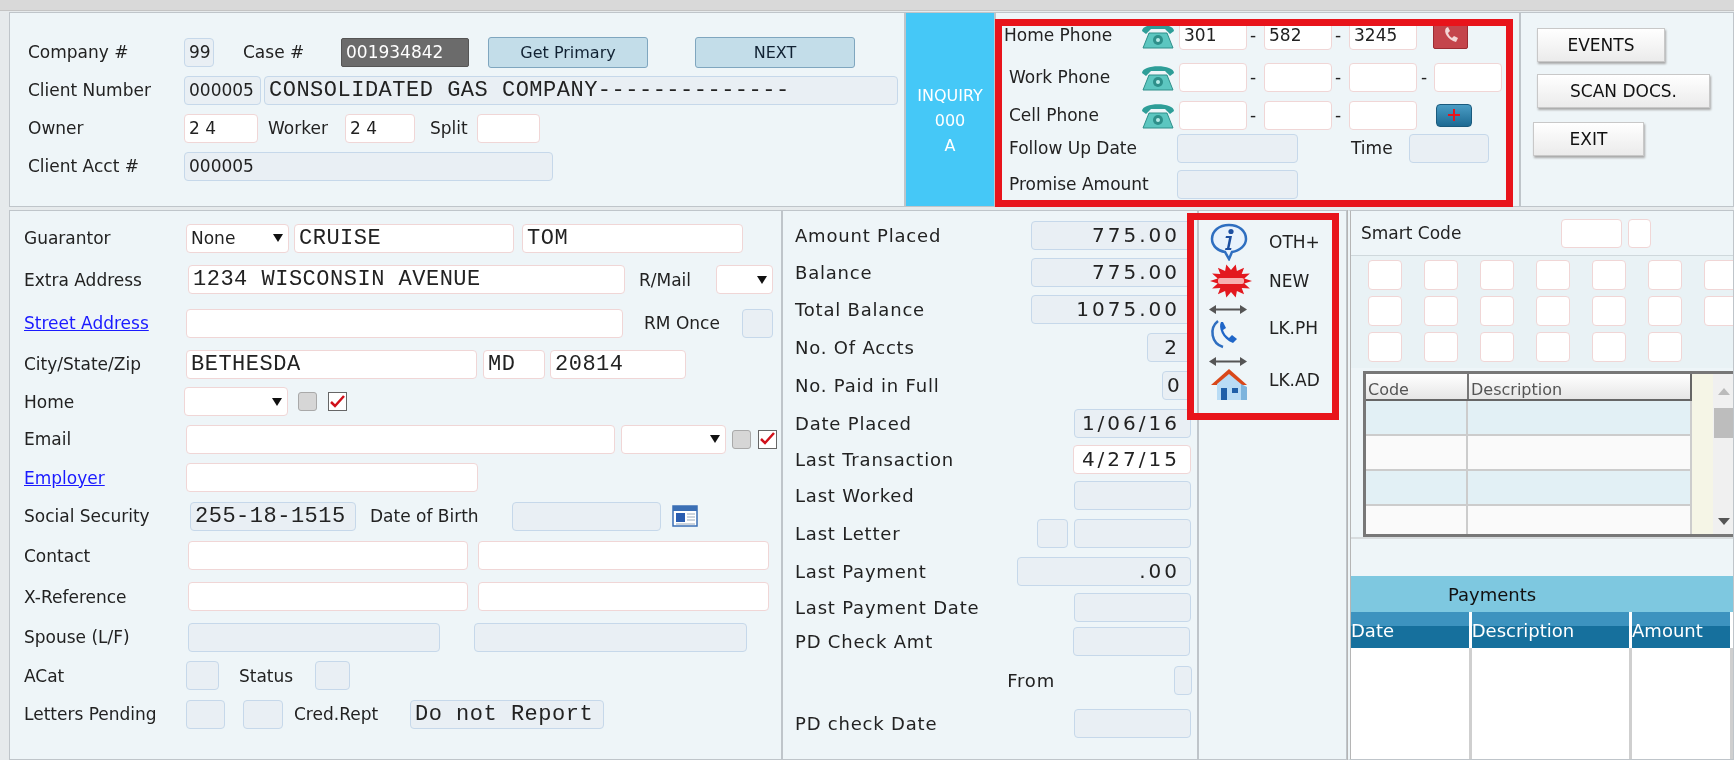  I want to click on input-field: CRUISE, so click(404, 238).